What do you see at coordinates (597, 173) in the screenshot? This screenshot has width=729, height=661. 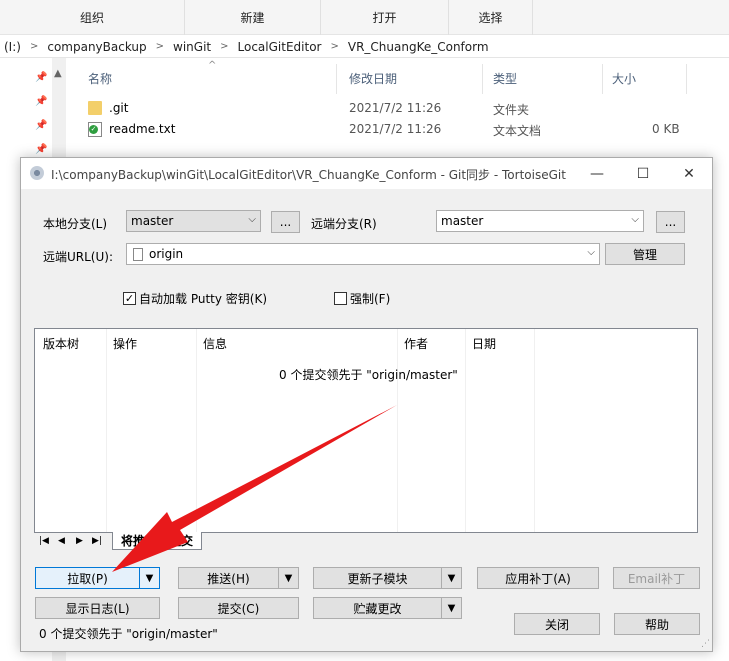 I see `minimize-icon: —` at bounding box center [597, 173].